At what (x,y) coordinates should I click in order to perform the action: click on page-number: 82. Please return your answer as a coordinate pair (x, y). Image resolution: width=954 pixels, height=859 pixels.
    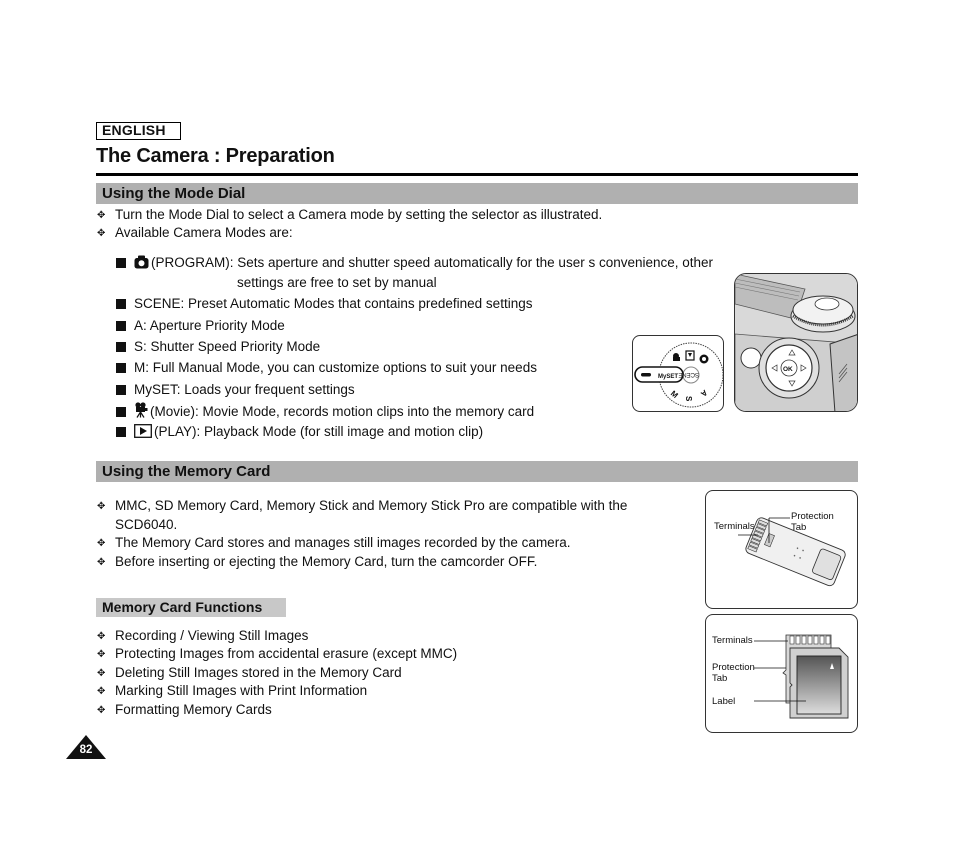
    Looking at the image, I should click on (86, 750).